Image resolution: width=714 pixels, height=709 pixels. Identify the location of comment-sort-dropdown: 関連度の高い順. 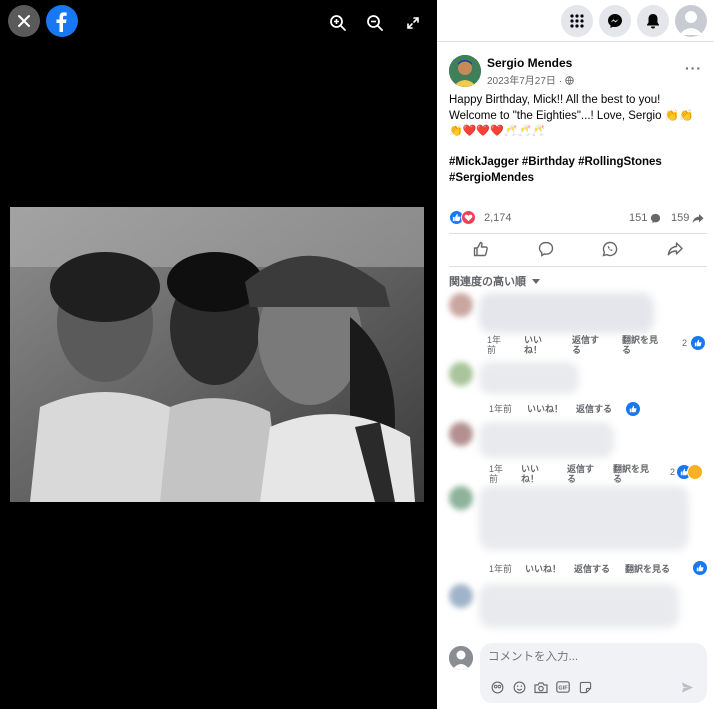
(495, 281).